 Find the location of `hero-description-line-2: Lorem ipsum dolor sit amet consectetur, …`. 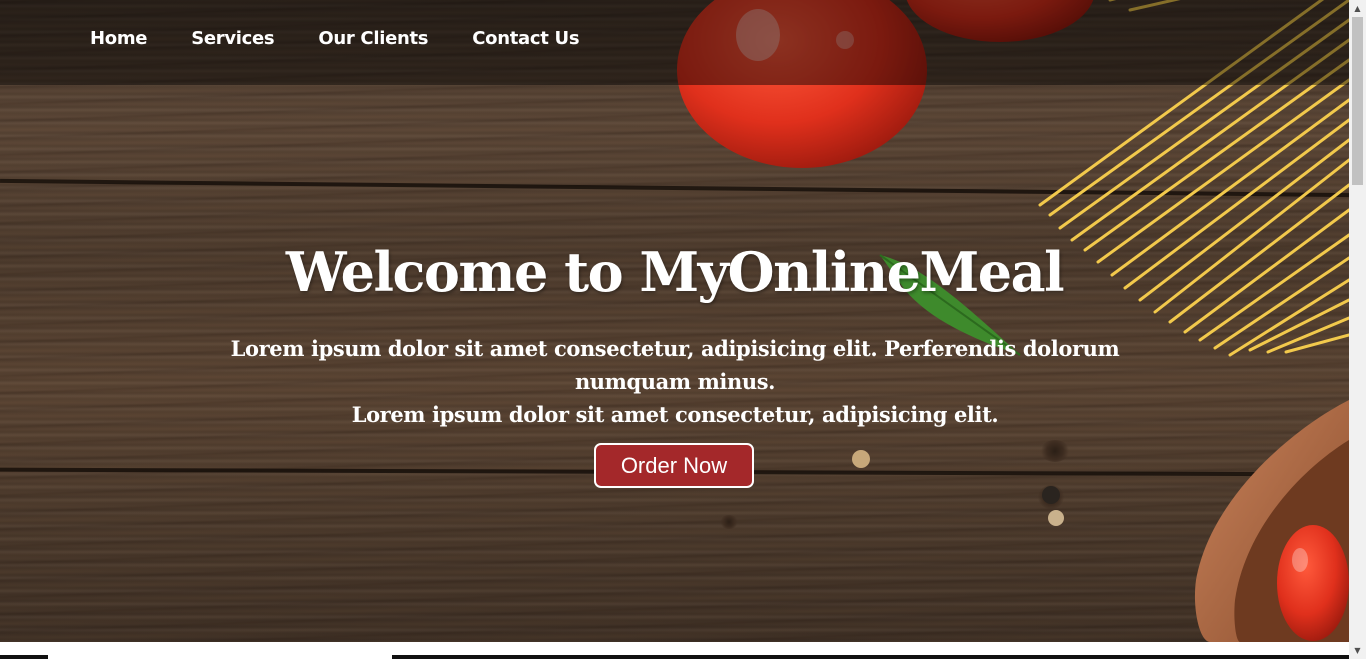

hero-description-line-2: Lorem ipsum dolor sit amet consectetur, … is located at coordinates (675, 414).